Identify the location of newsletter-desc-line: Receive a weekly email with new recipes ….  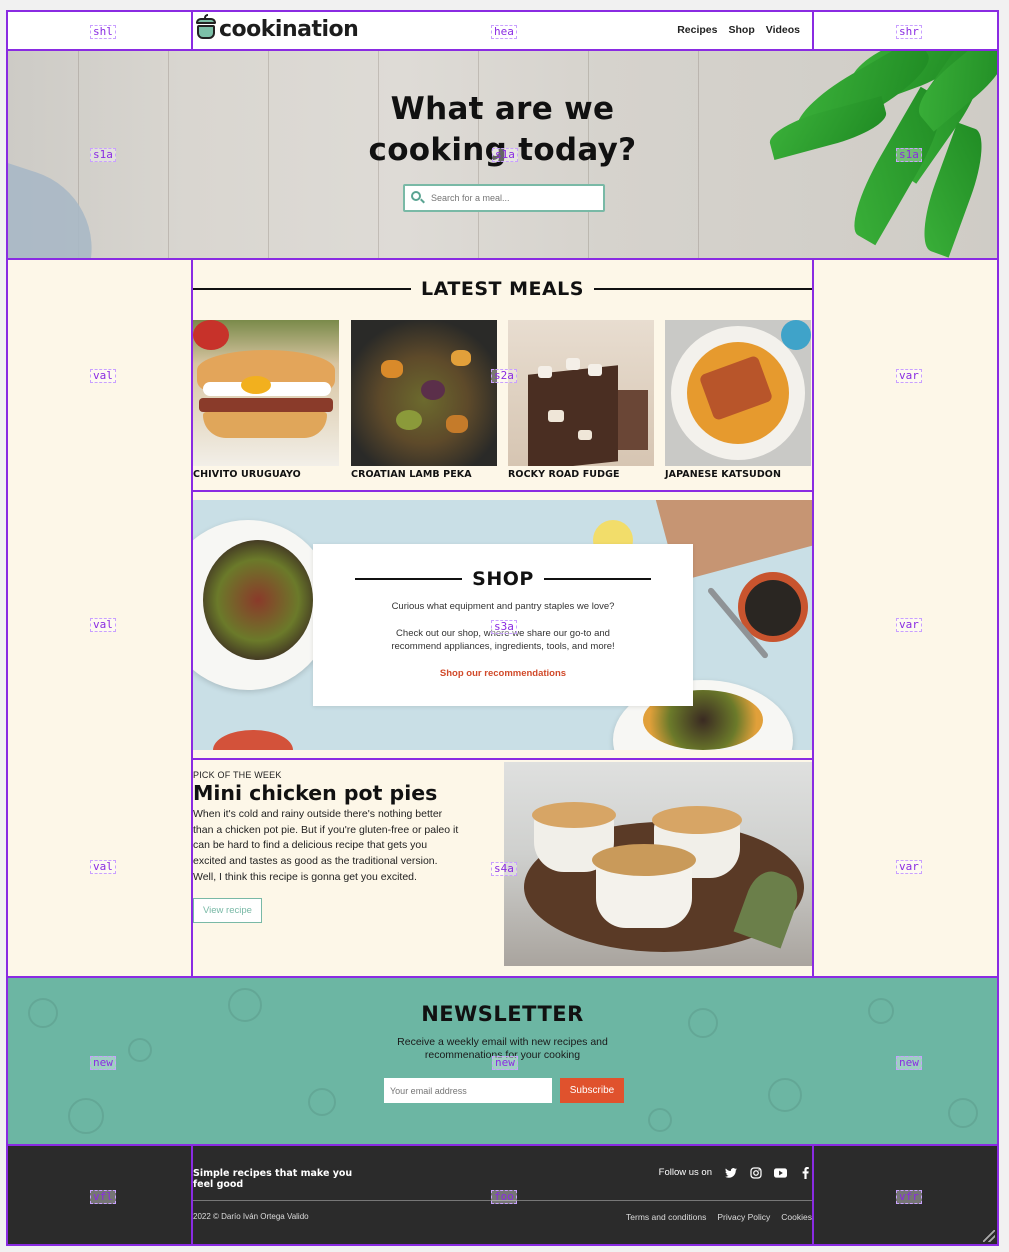
(502, 1042).